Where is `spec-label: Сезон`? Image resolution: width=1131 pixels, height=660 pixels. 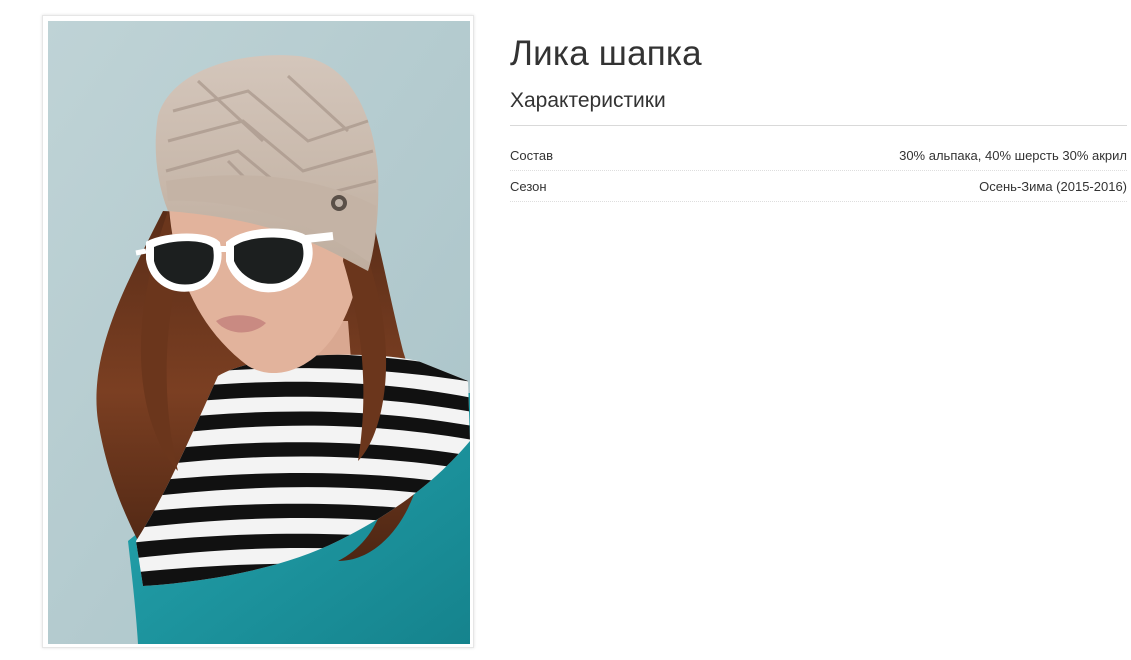
spec-label: Сезон is located at coordinates (528, 186).